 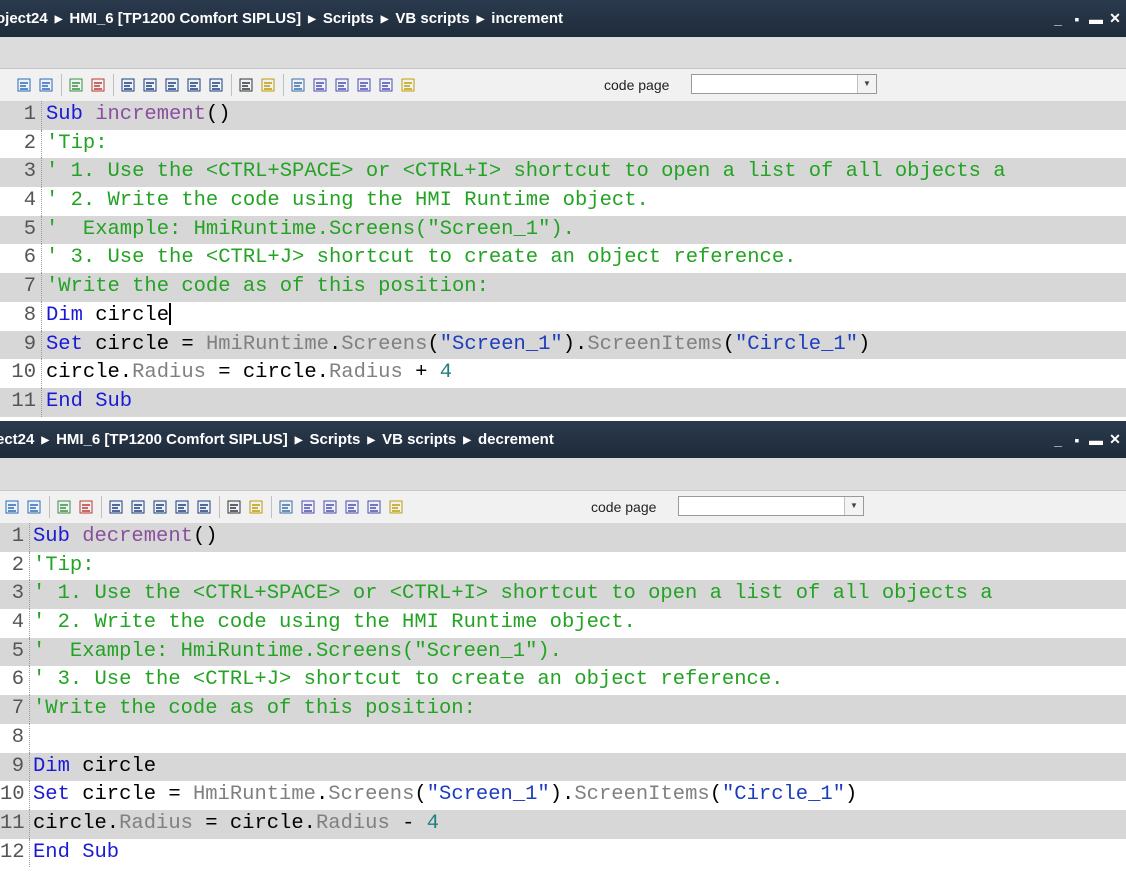 What do you see at coordinates (17, 439) in the screenshot?
I see `breadcrumb-project: ect24` at bounding box center [17, 439].